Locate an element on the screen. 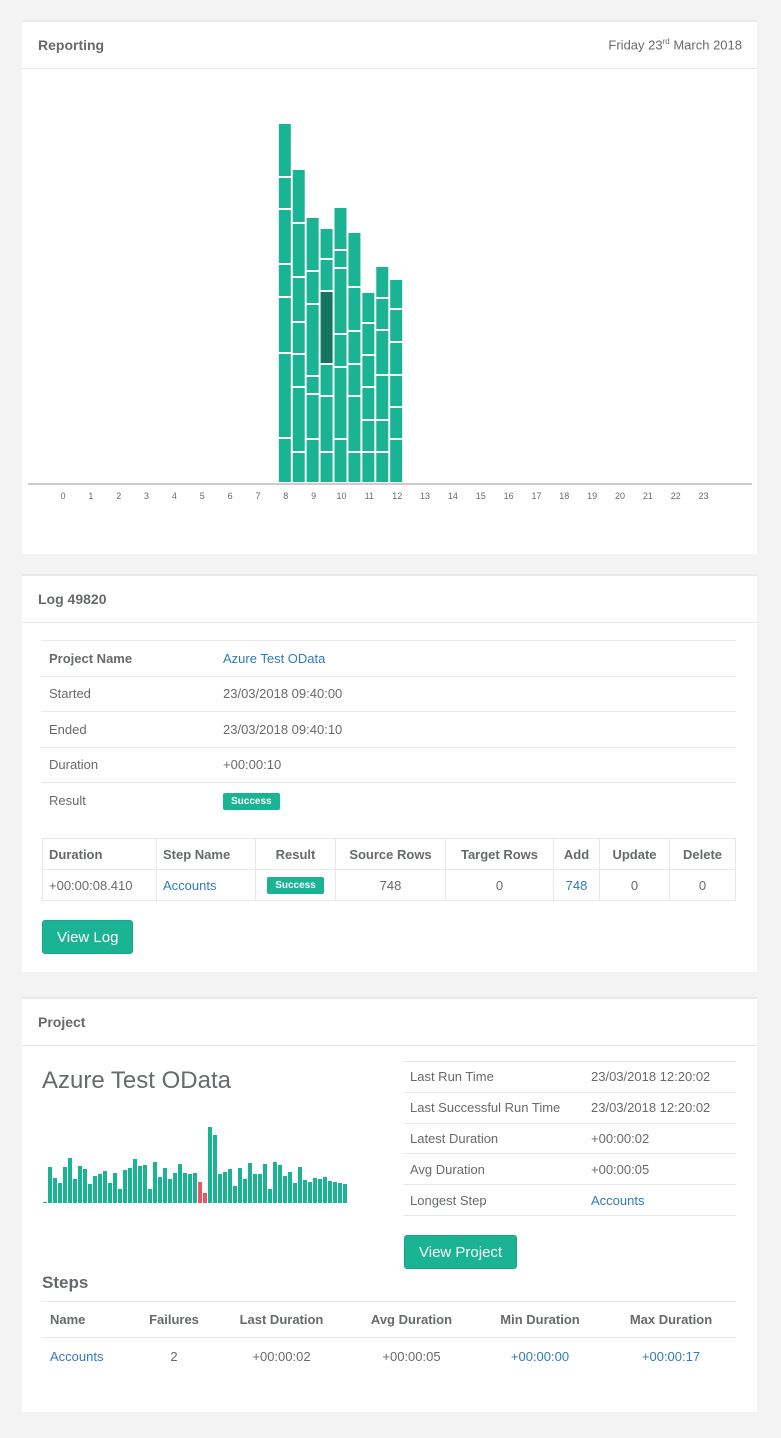  step-max-duration-link: +00:00:17 is located at coordinates (671, 1356).